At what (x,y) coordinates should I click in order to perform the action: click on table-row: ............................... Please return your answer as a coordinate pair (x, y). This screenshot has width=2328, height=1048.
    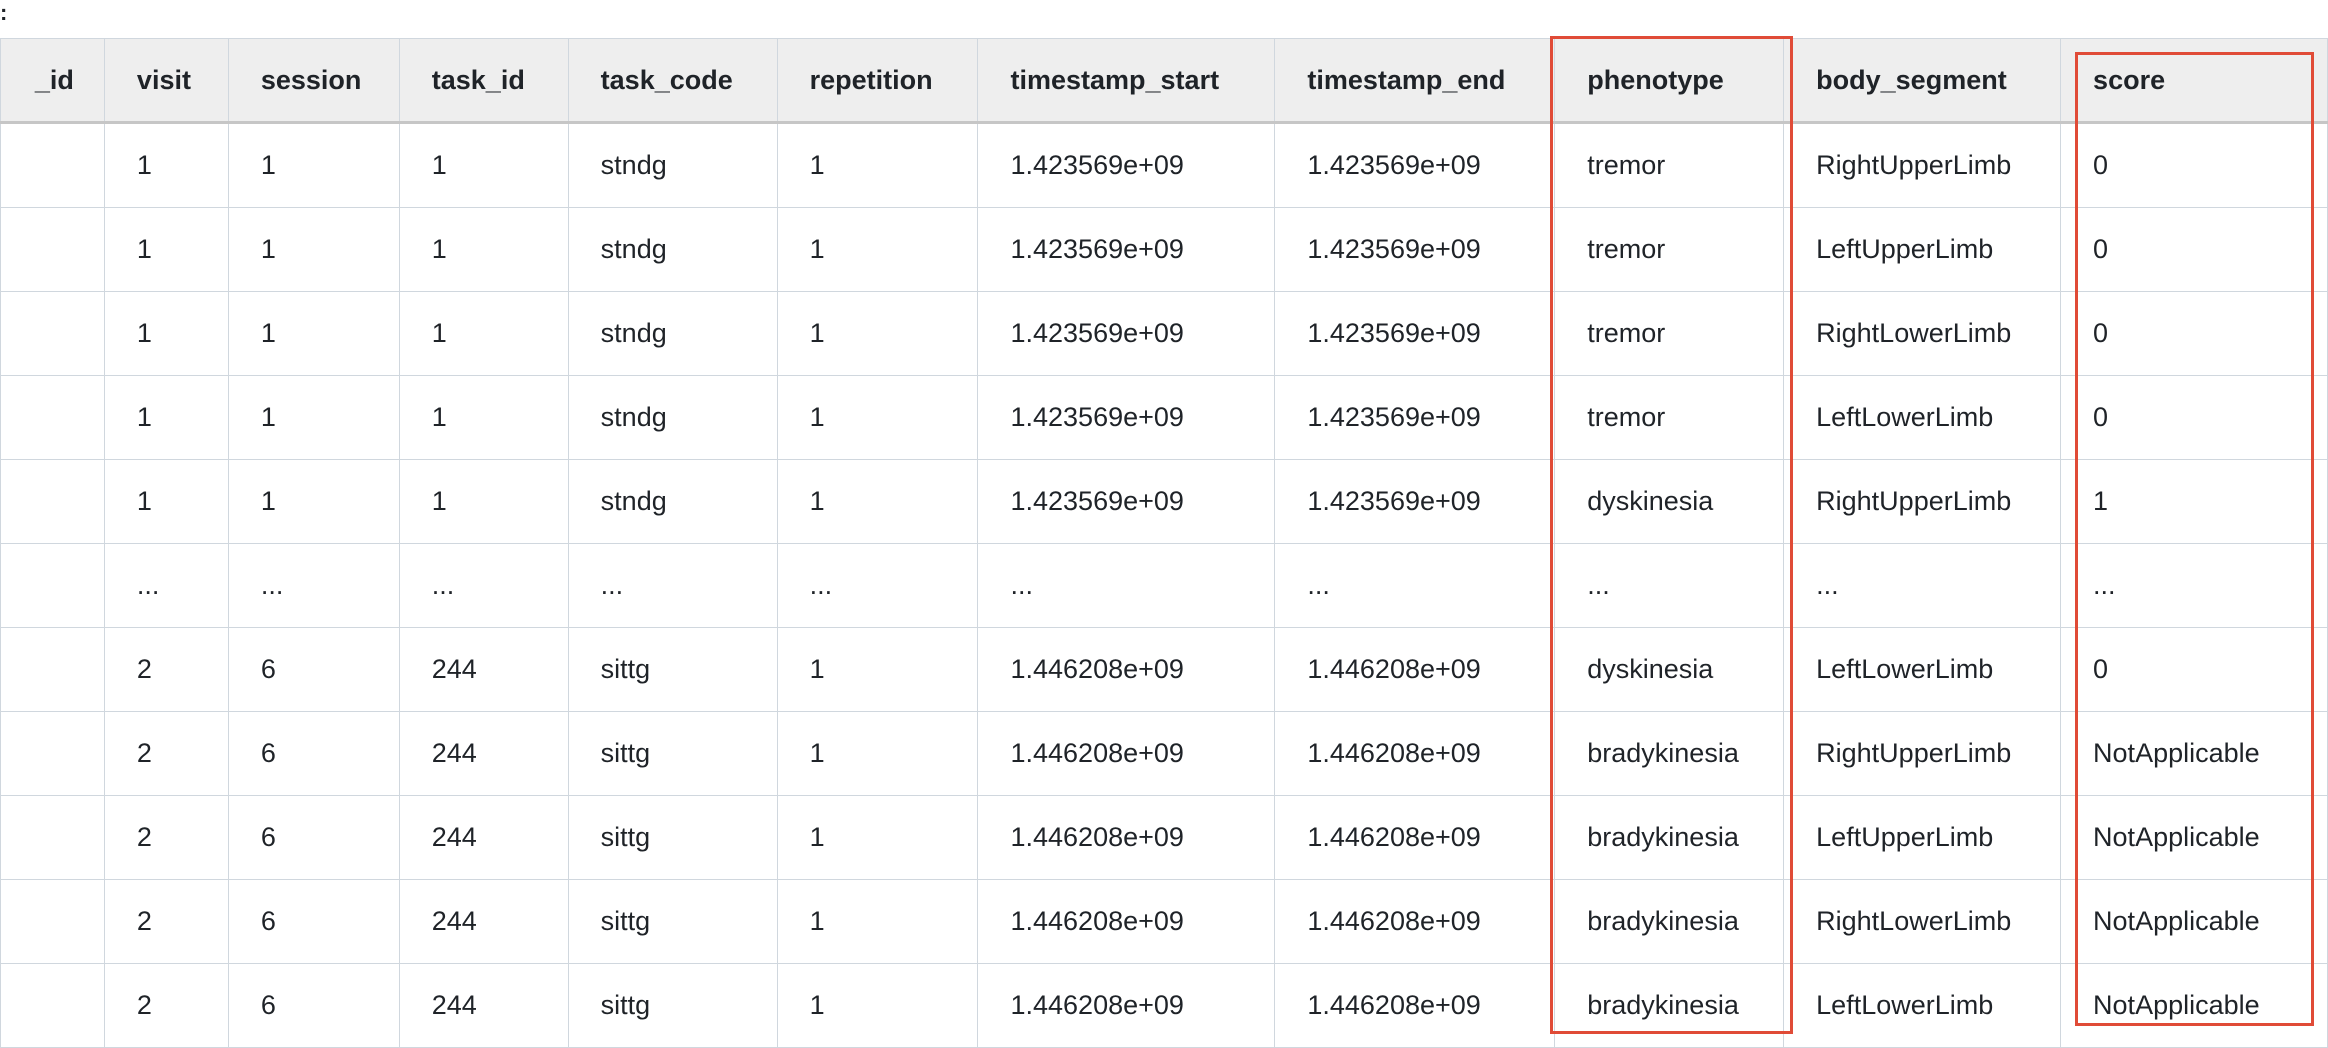
    Looking at the image, I should click on (1164, 585).